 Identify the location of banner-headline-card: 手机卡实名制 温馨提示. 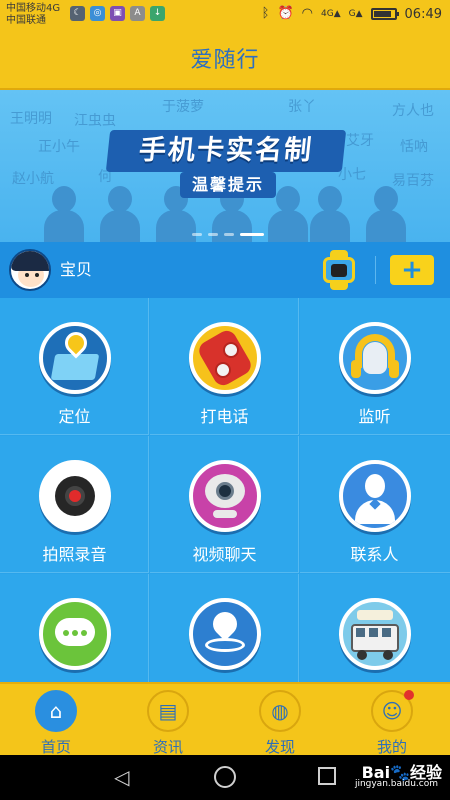
(226, 166).